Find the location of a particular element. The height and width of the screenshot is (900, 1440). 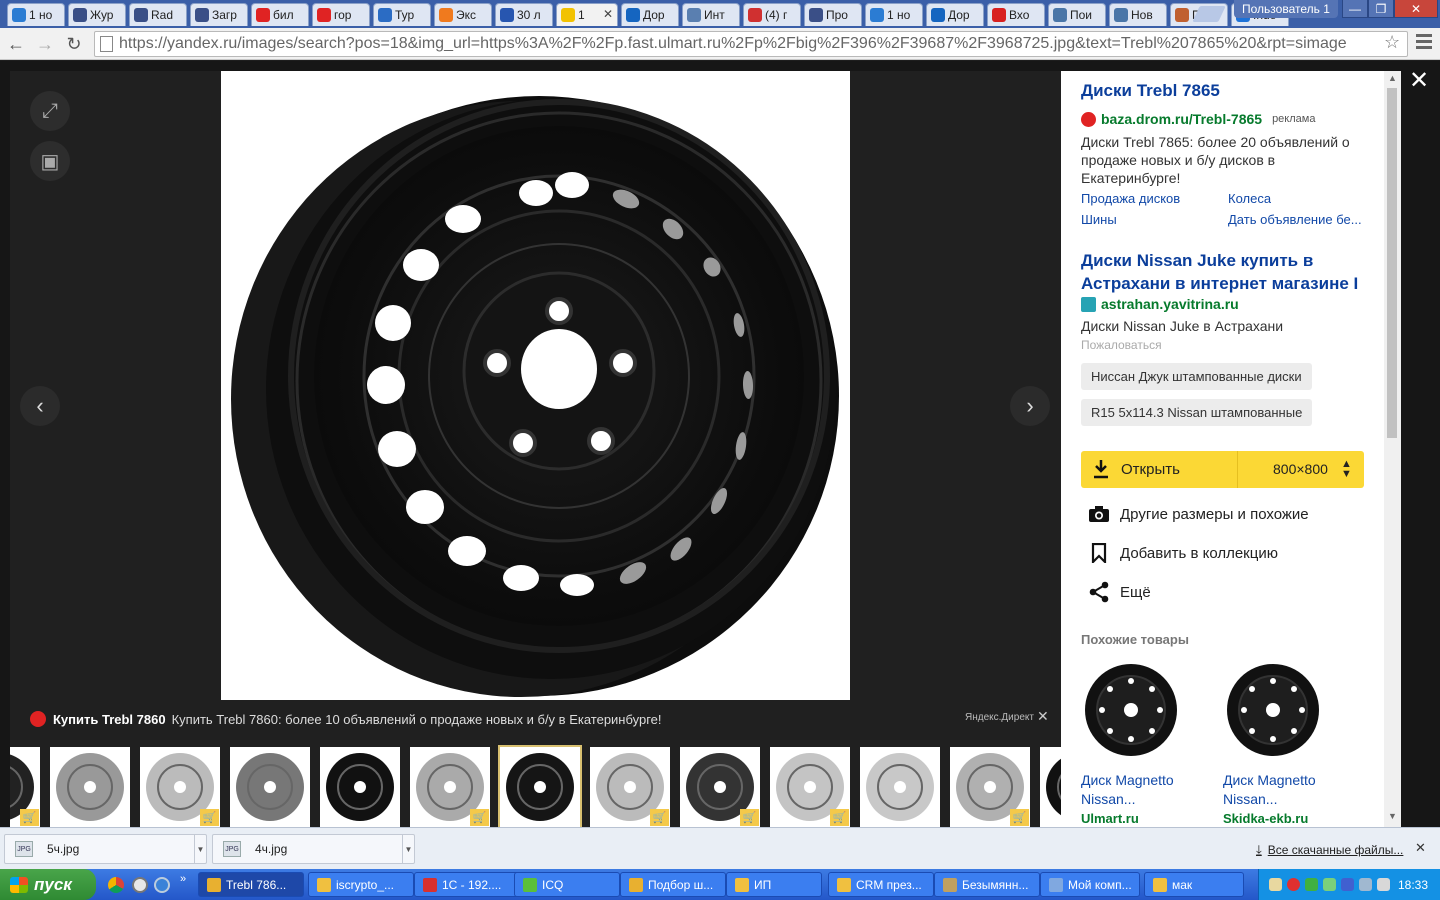

tray-icq-icon is located at coordinates (1329, 884).